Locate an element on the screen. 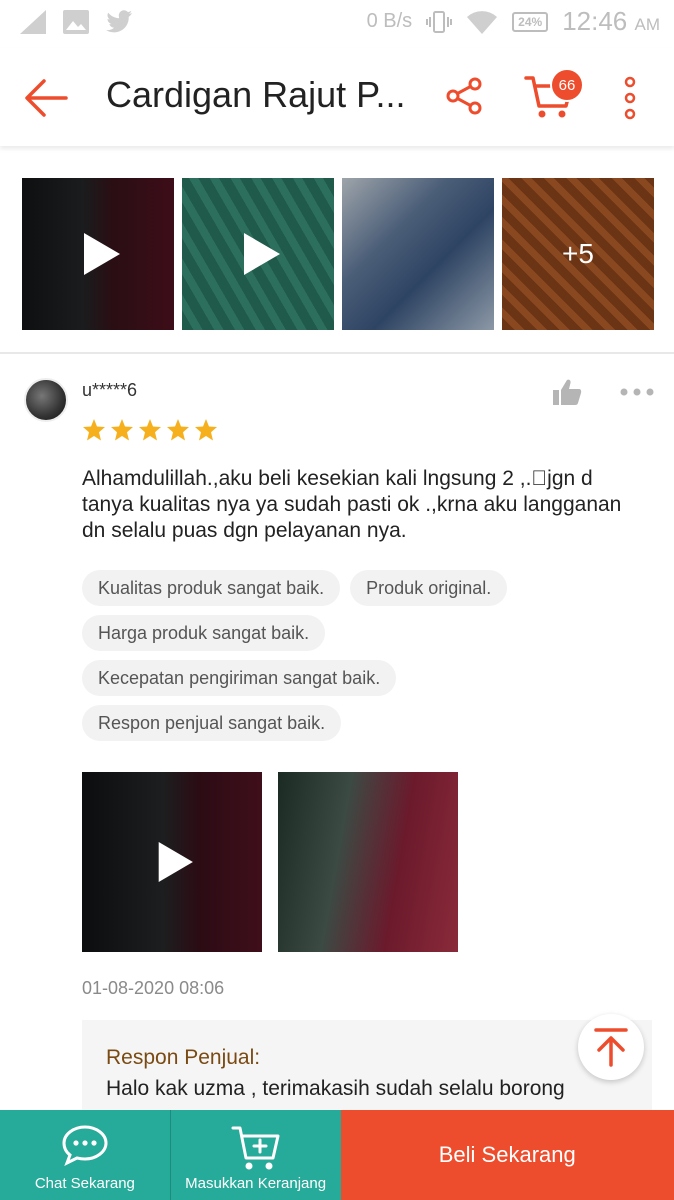 The height and width of the screenshot is (1200, 674). chat-now-button: Chat Sekarang is located at coordinates (85, 1155).